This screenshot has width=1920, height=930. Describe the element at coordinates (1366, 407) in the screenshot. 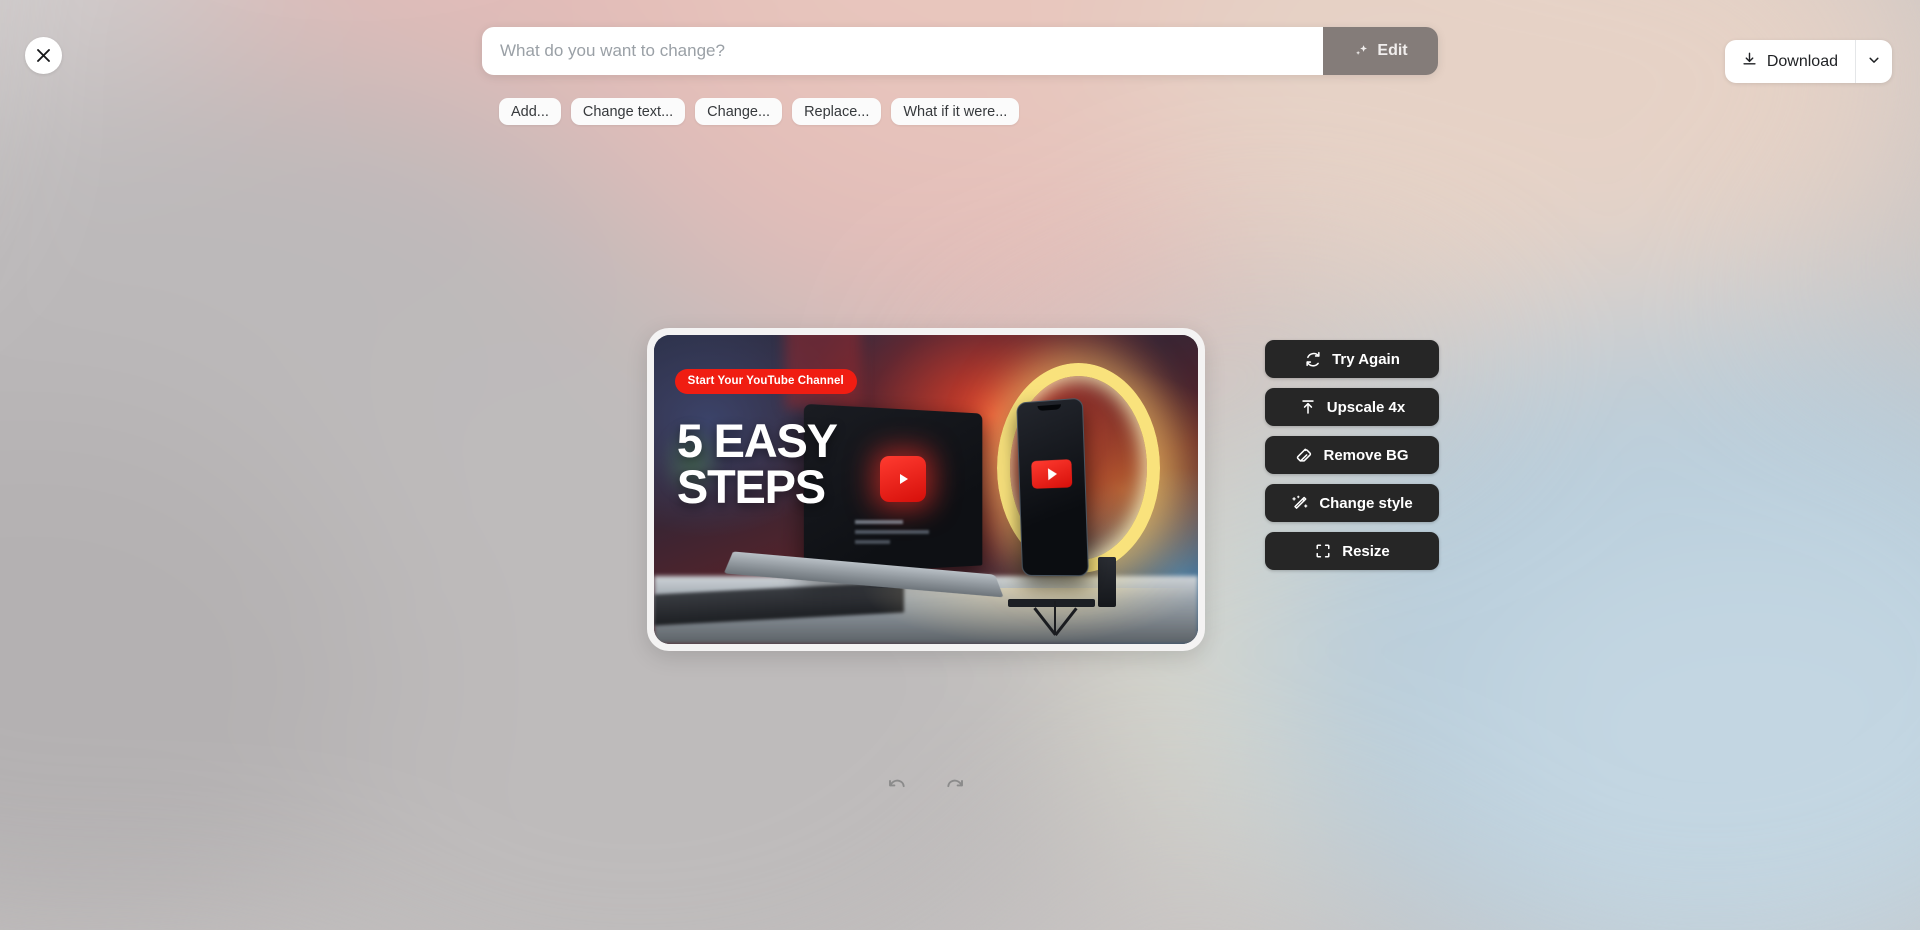

I see `upscale-label: Upscale 4x` at that location.